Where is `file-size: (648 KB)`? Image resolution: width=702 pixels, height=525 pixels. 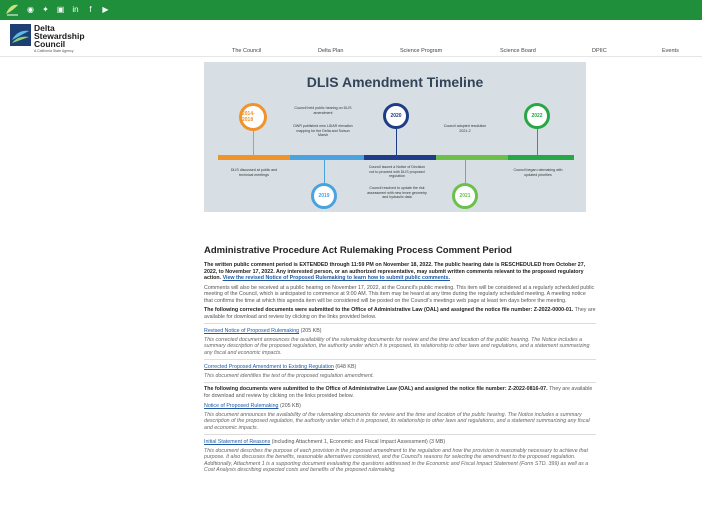 file-size: (648 KB) is located at coordinates (346, 367).